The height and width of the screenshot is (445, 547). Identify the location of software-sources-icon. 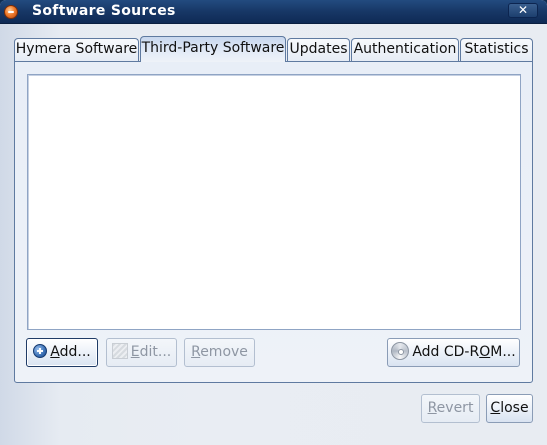
(11, 12).